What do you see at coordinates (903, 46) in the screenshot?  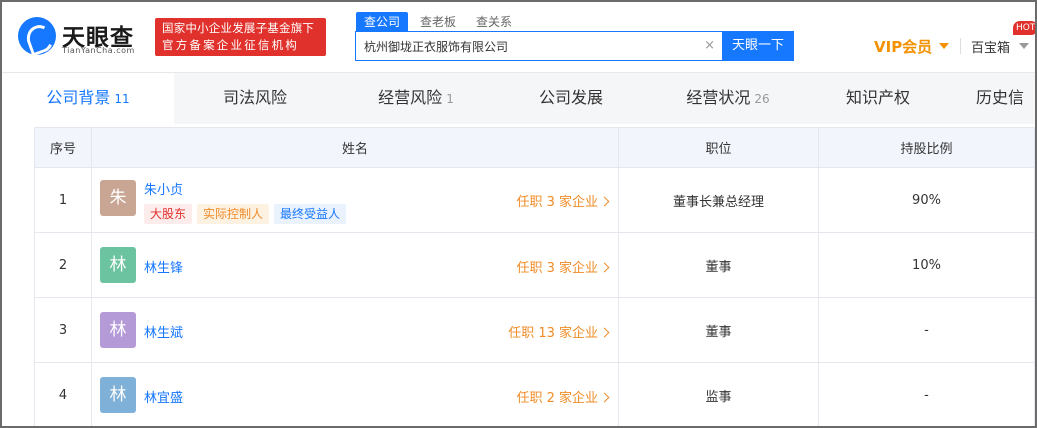 I see `vip-member-link: VIP会员` at bounding box center [903, 46].